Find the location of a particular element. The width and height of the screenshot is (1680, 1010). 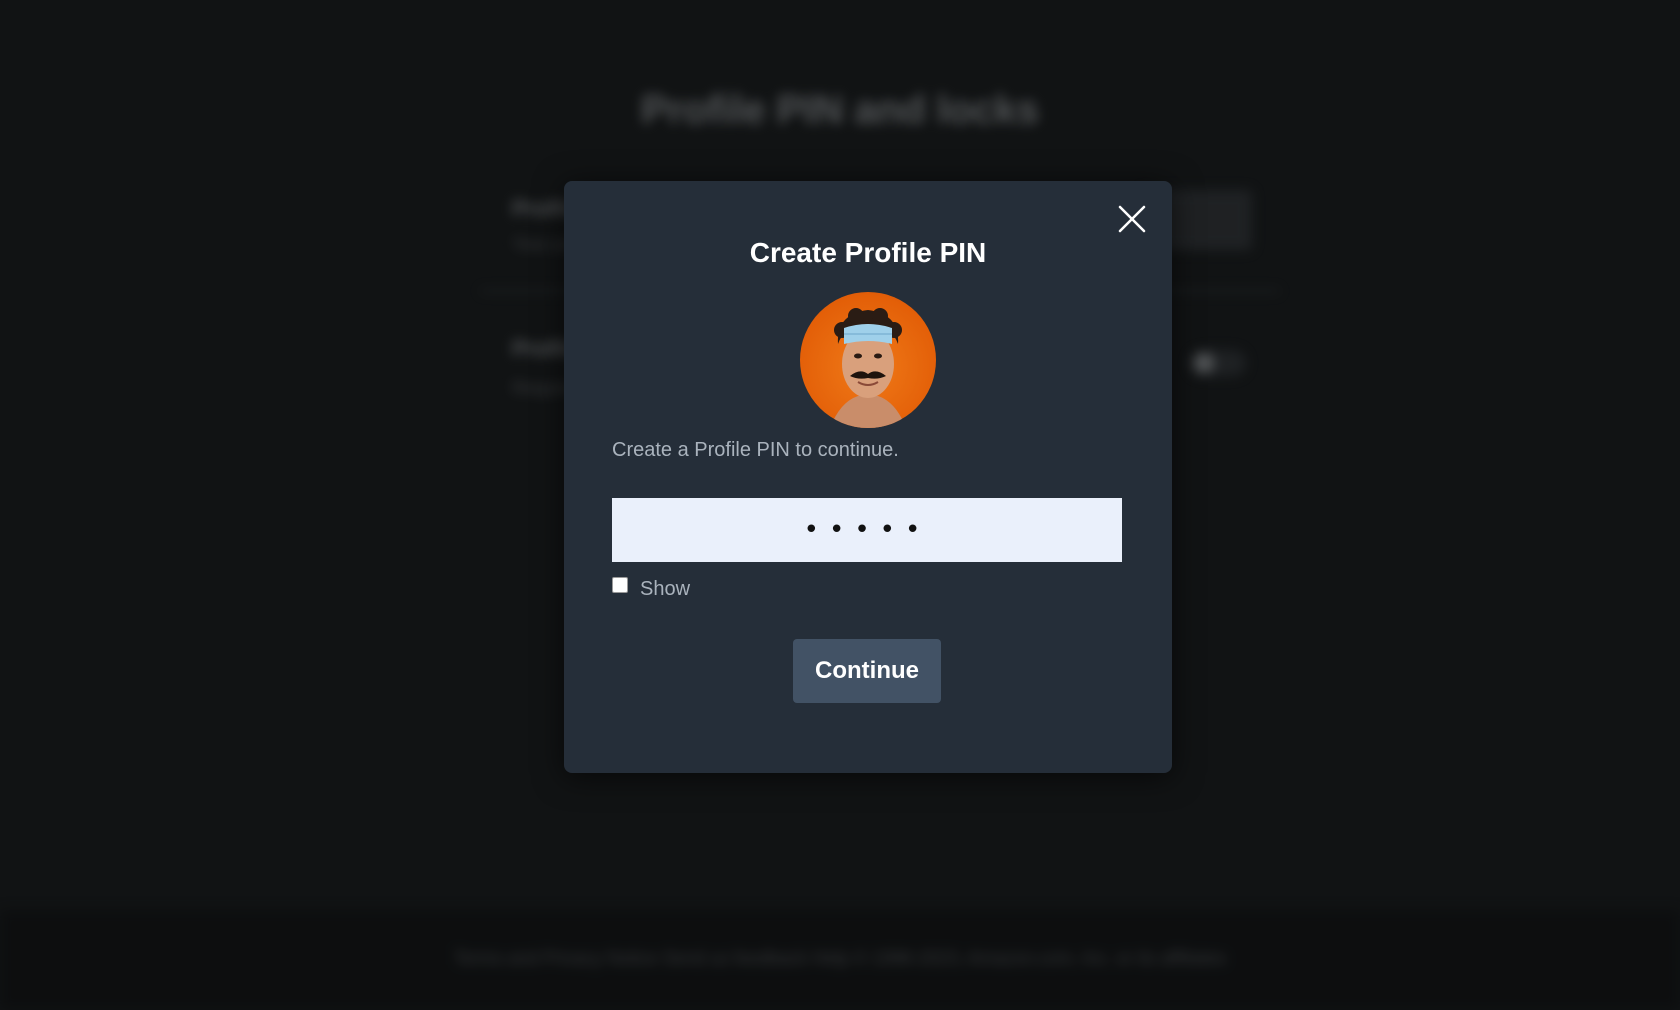

show-pin-checkbox is located at coordinates (620, 585).